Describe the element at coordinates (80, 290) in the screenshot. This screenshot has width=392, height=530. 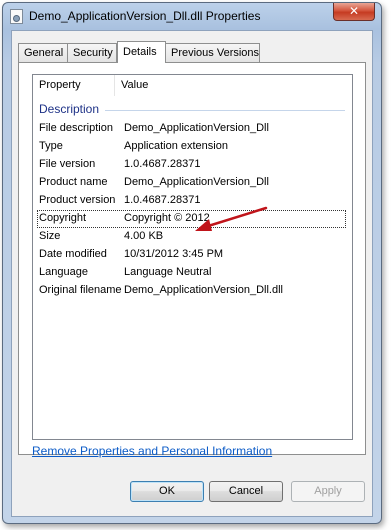
I see `property-name: Original filename` at that location.